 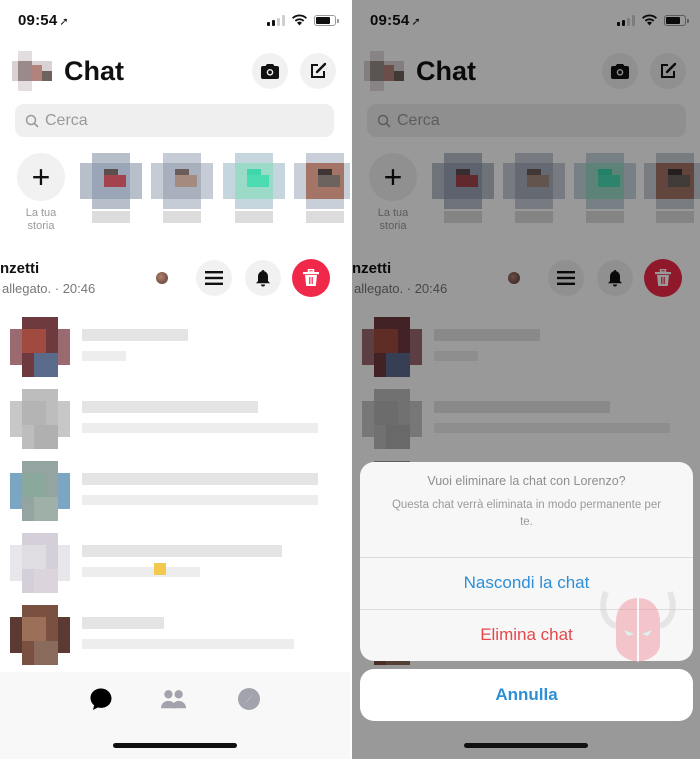 I want to click on dialog-title: Vuoi eliminare la chat con Lorenzo?, so click(x=526, y=481).